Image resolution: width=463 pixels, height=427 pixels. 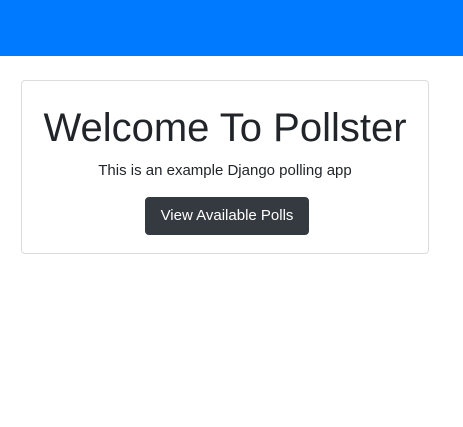 What do you see at coordinates (225, 170) in the screenshot?
I see `page-subtitle: This is an example Django polling app` at bounding box center [225, 170].